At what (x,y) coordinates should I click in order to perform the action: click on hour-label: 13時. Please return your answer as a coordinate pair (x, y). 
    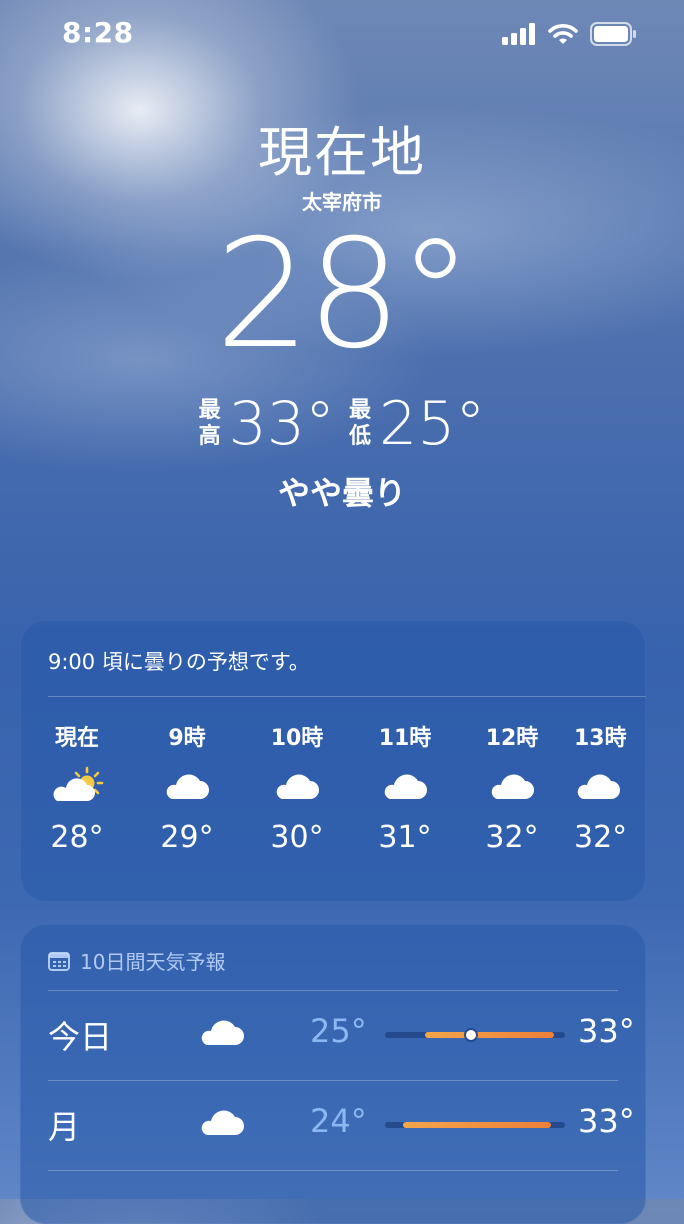
    Looking at the image, I should click on (600, 738).